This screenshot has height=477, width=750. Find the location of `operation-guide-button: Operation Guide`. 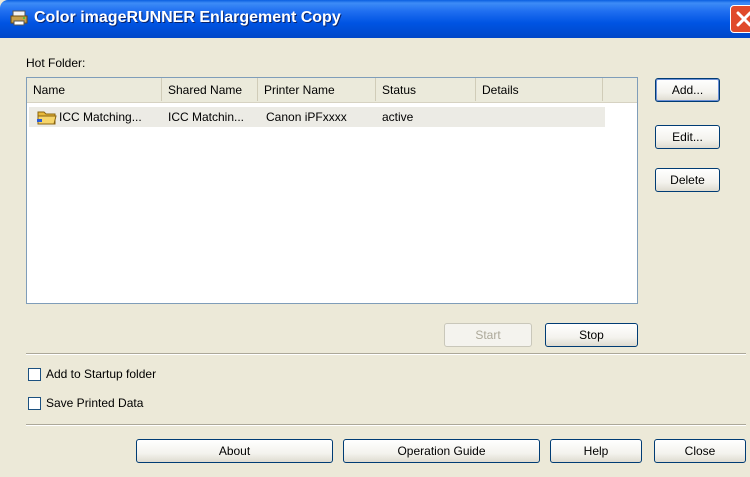

operation-guide-button: Operation Guide is located at coordinates (441, 451).